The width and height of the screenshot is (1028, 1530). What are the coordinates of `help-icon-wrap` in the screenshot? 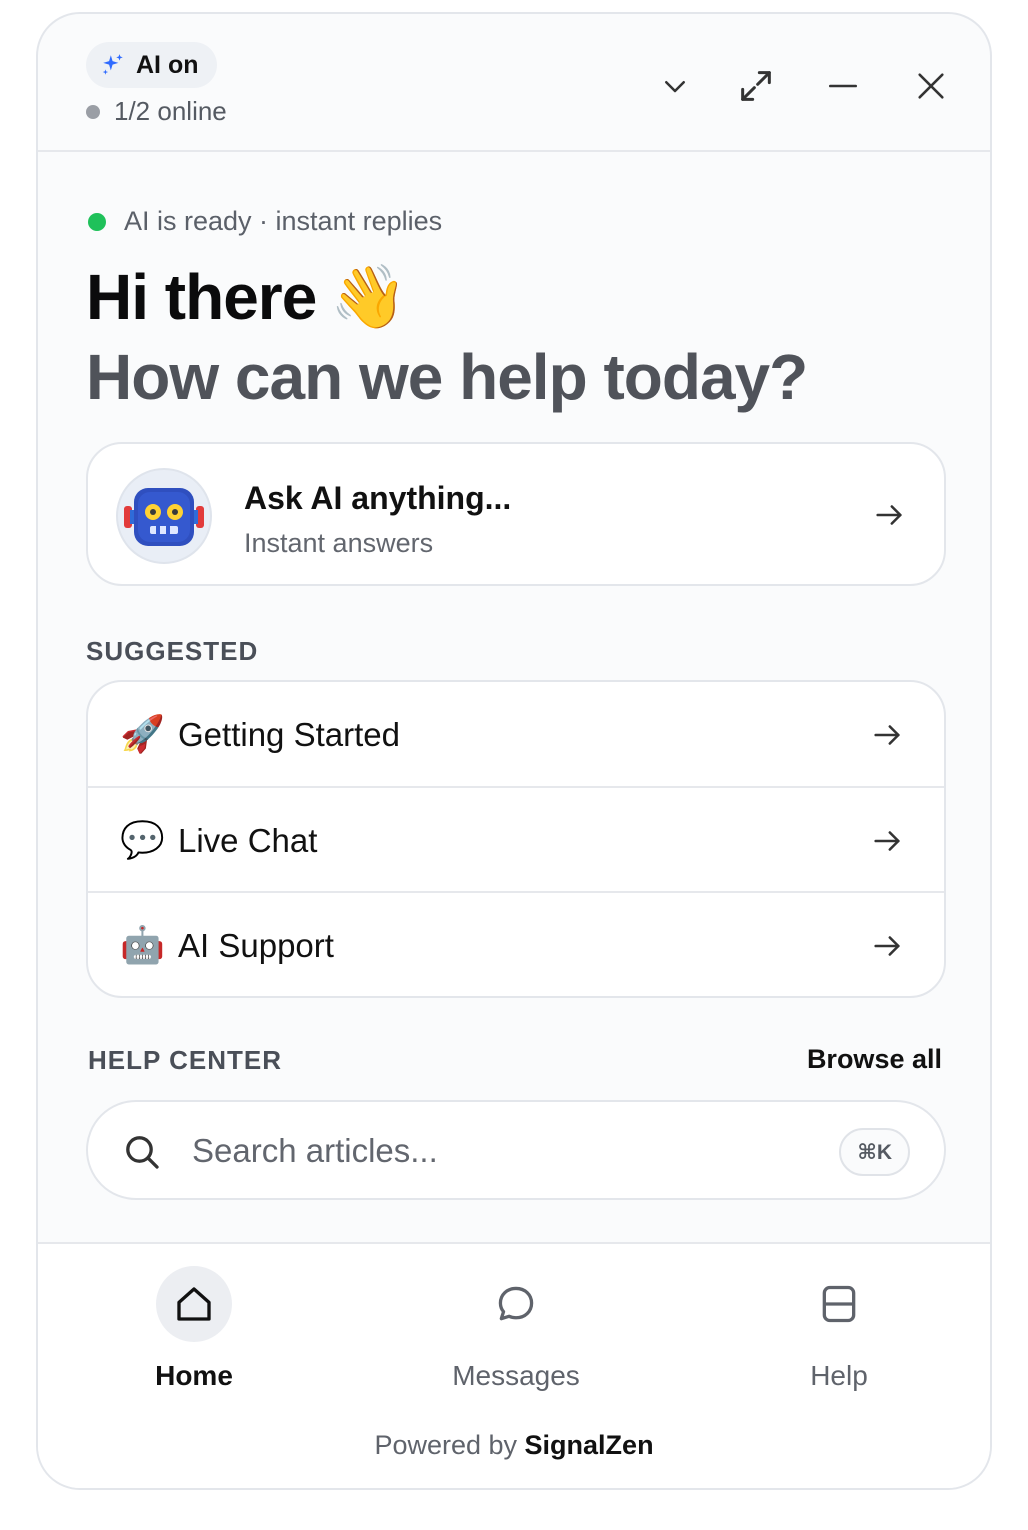 It's located at (839, 1304).